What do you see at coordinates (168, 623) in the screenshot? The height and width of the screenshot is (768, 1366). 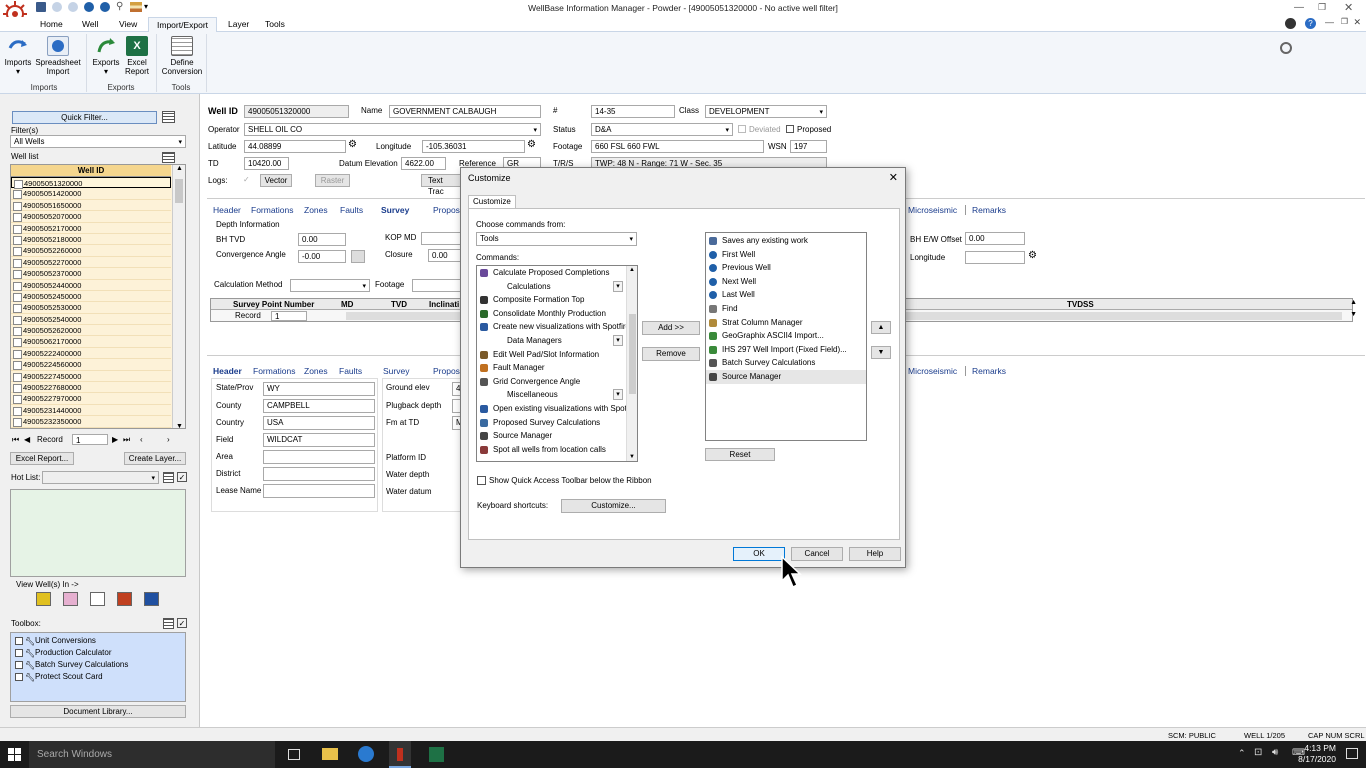 I see `toolbox-settings-icon` at bounding box center [168, 623].